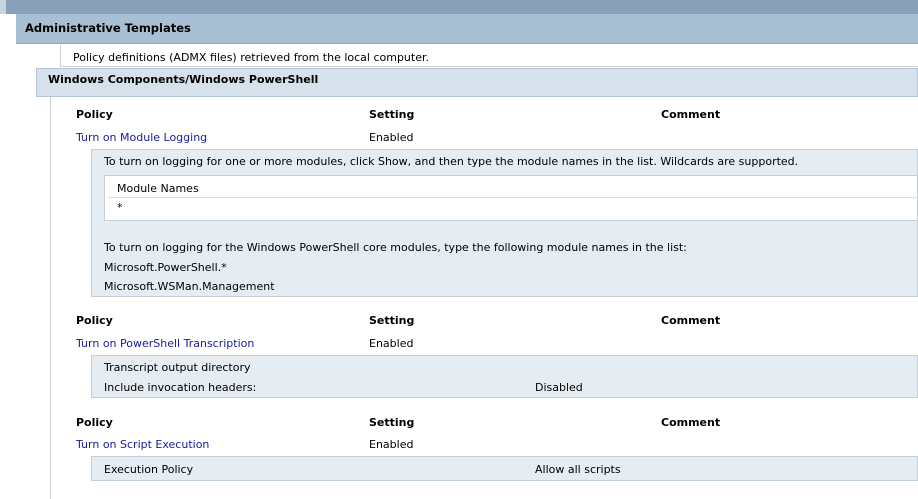 Image resolution: width=918 pixels, height=499 pixels. I want to click on section-border, so click(50, 298).